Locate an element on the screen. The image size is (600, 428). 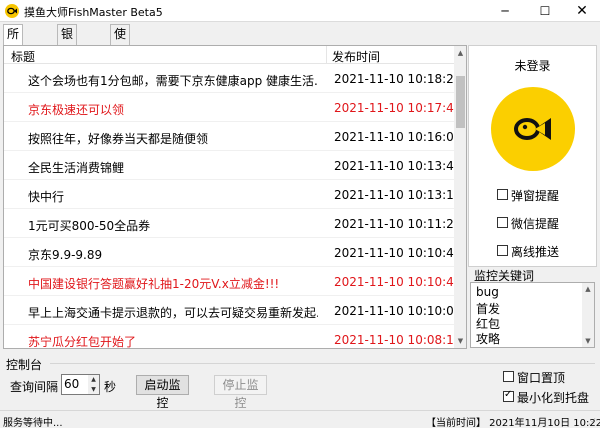
interval-label: 查询间隔 is located at coordinates (34, 387).